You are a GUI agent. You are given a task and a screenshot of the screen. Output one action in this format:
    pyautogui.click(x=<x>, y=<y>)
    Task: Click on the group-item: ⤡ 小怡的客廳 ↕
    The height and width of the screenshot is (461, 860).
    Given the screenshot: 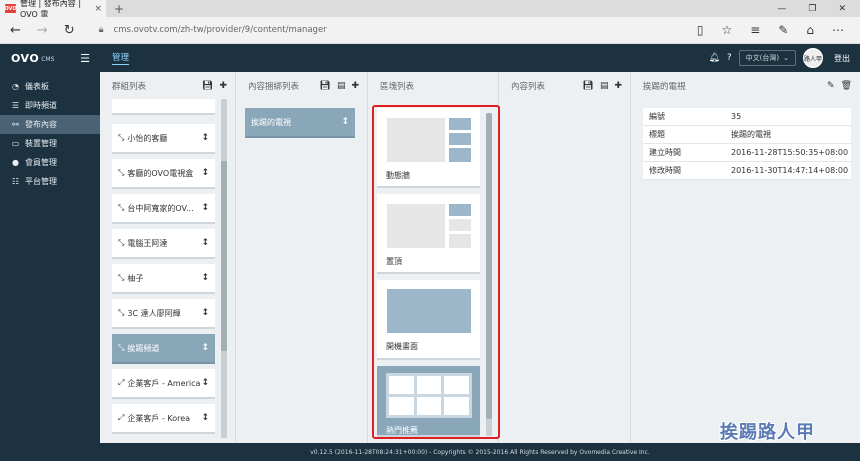 What is the action you would take?
    pyautogui.click(x=163, y=139)
    